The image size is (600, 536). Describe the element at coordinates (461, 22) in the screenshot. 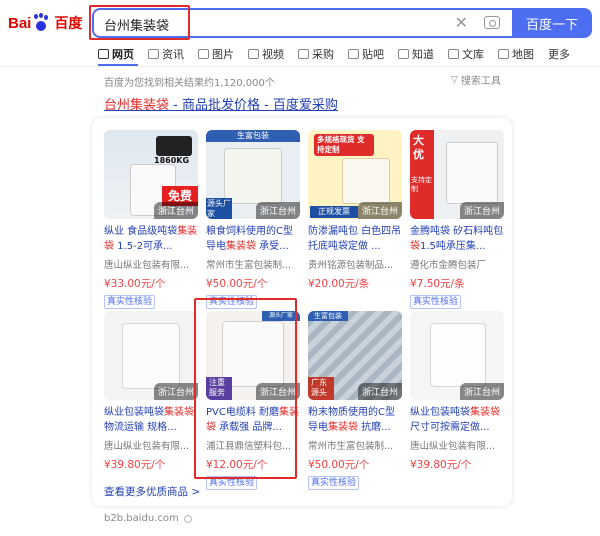

I see `close-icon: ✕` at that location.